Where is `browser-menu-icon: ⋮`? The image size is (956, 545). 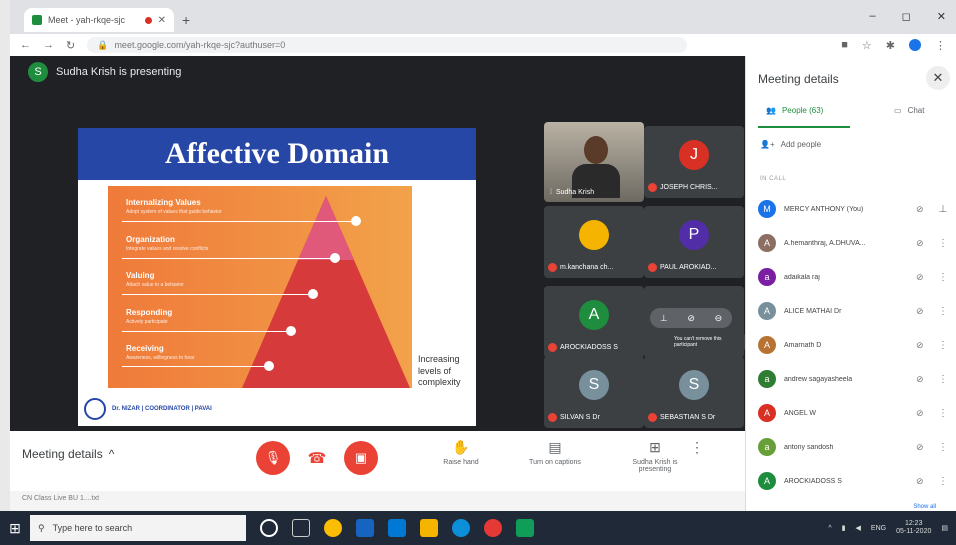
browser-menu-icon: ⋮ is located at coordinates (940, 45).